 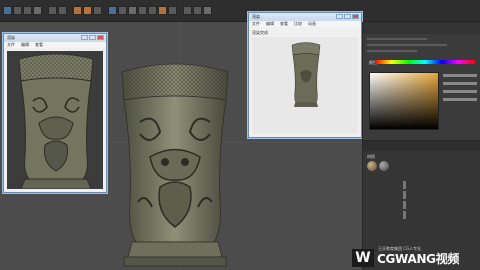 What do you see at coordinates (97, 10) in the screenshot?
I see `render-settings-icon` at bounding box center [97, 10].